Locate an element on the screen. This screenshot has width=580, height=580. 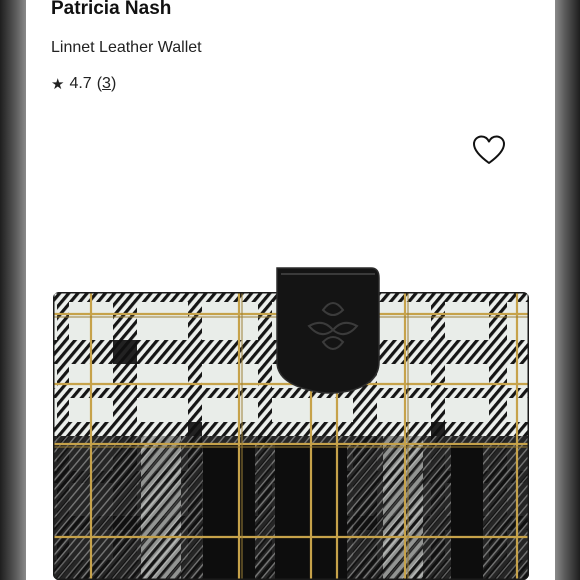
heart-outline-icon is located at coordinates (489, 149).